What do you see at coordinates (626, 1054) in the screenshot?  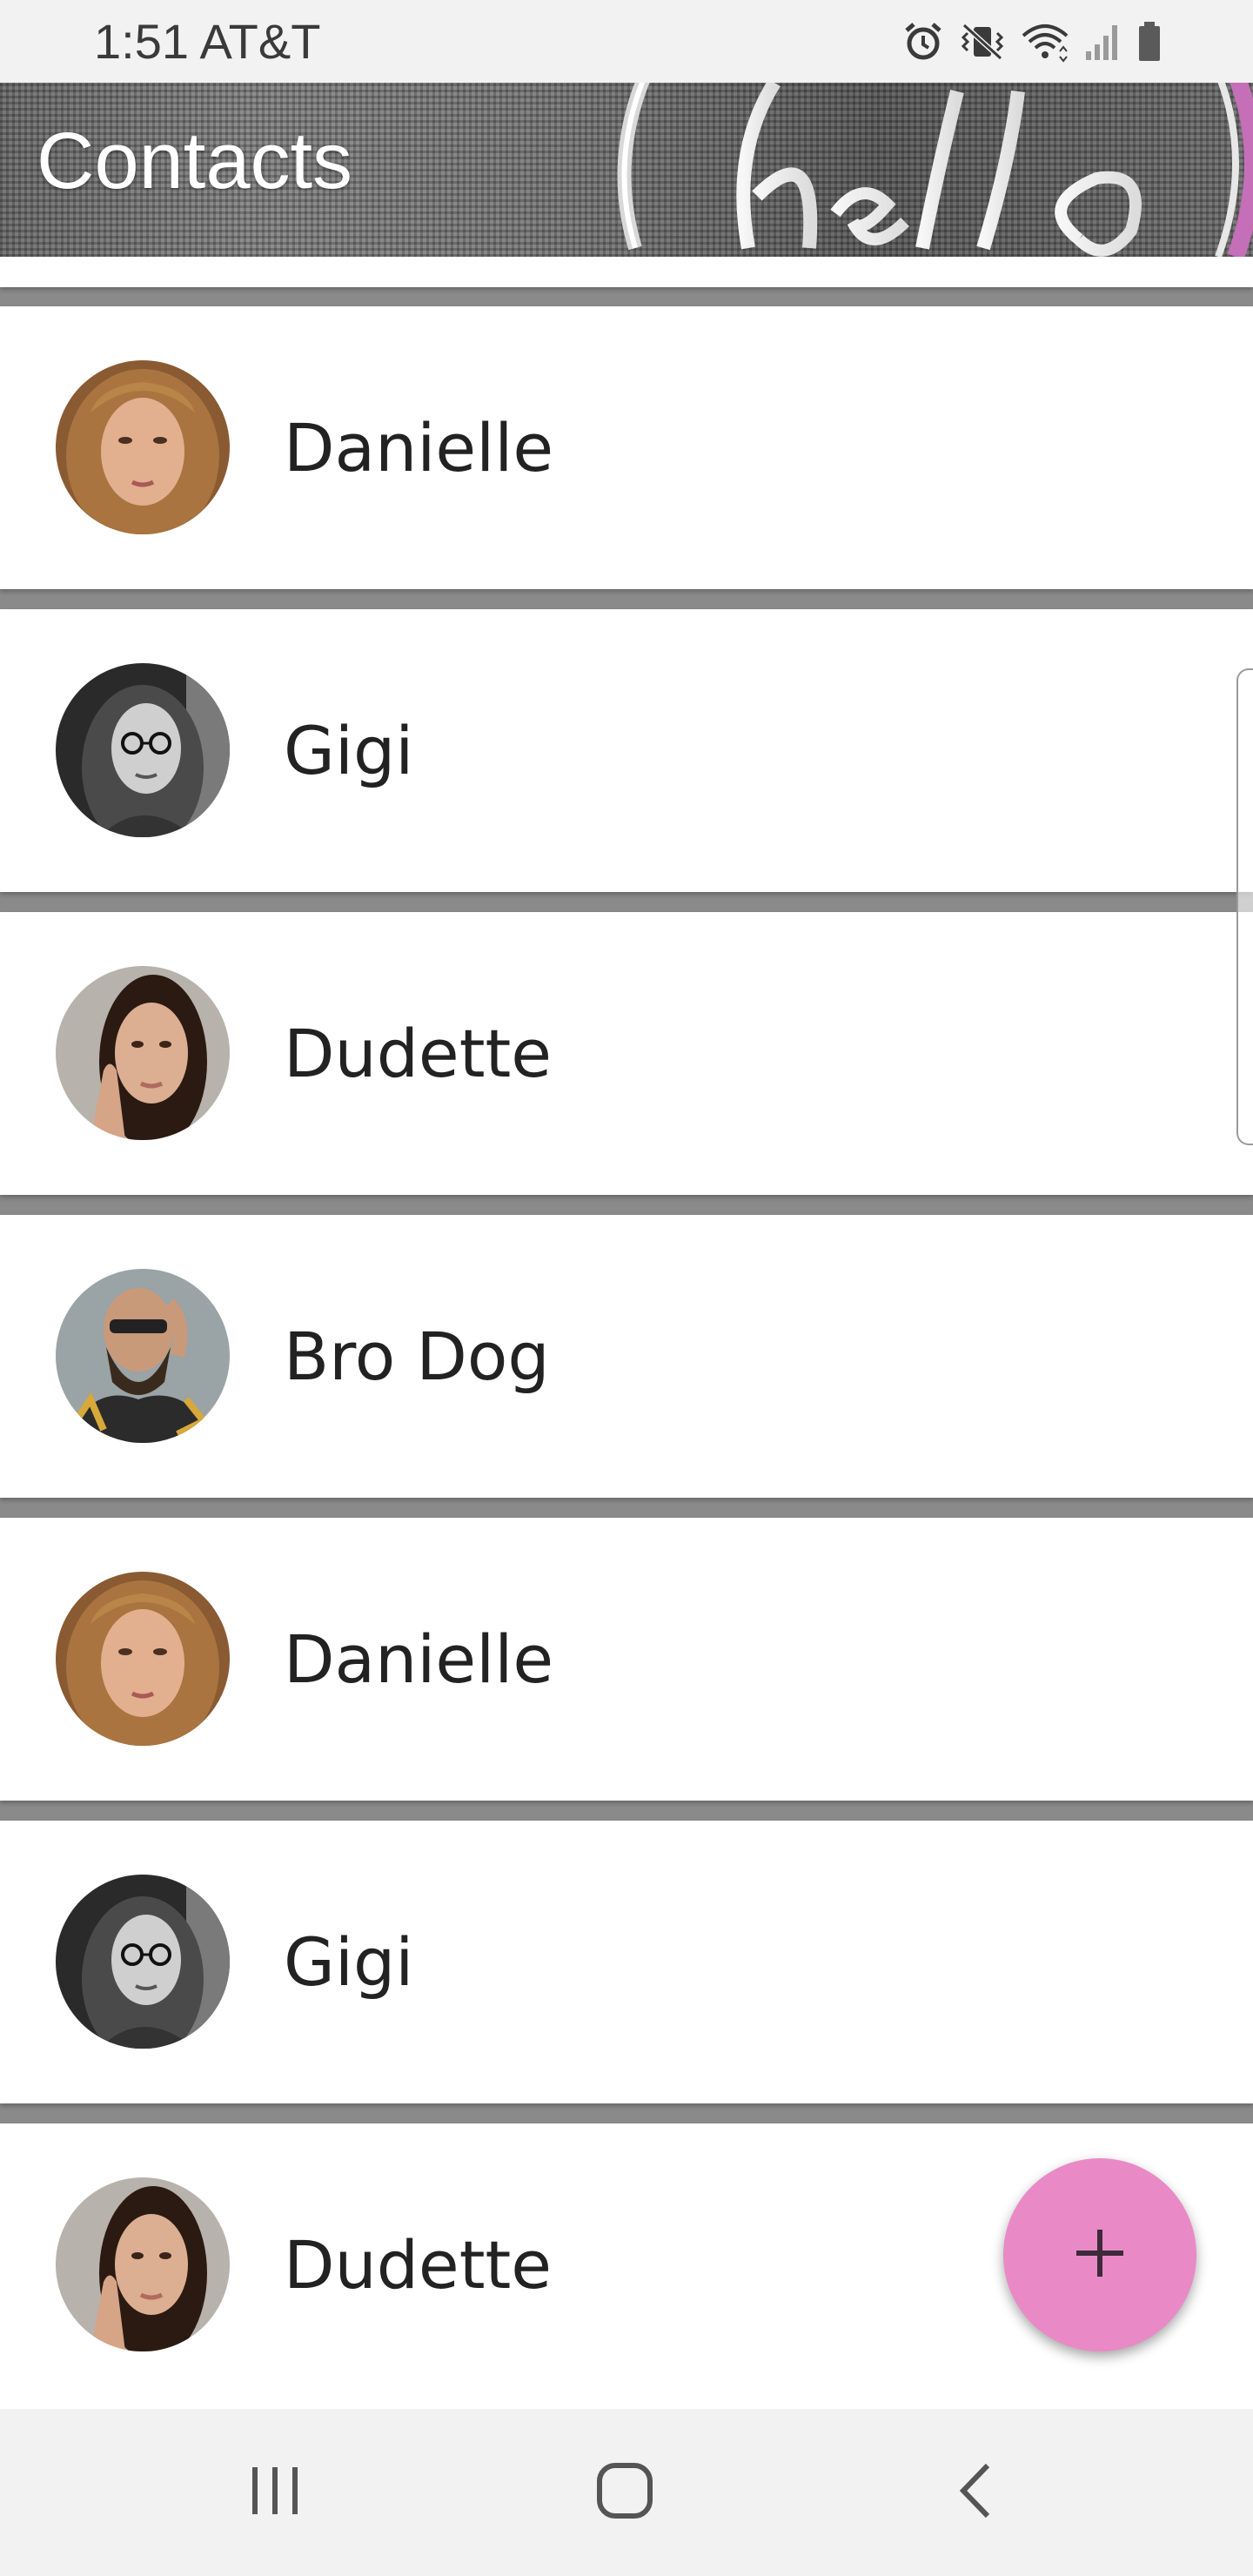 I see `contact-card: Dudette` at bounding box center [626, 1054].